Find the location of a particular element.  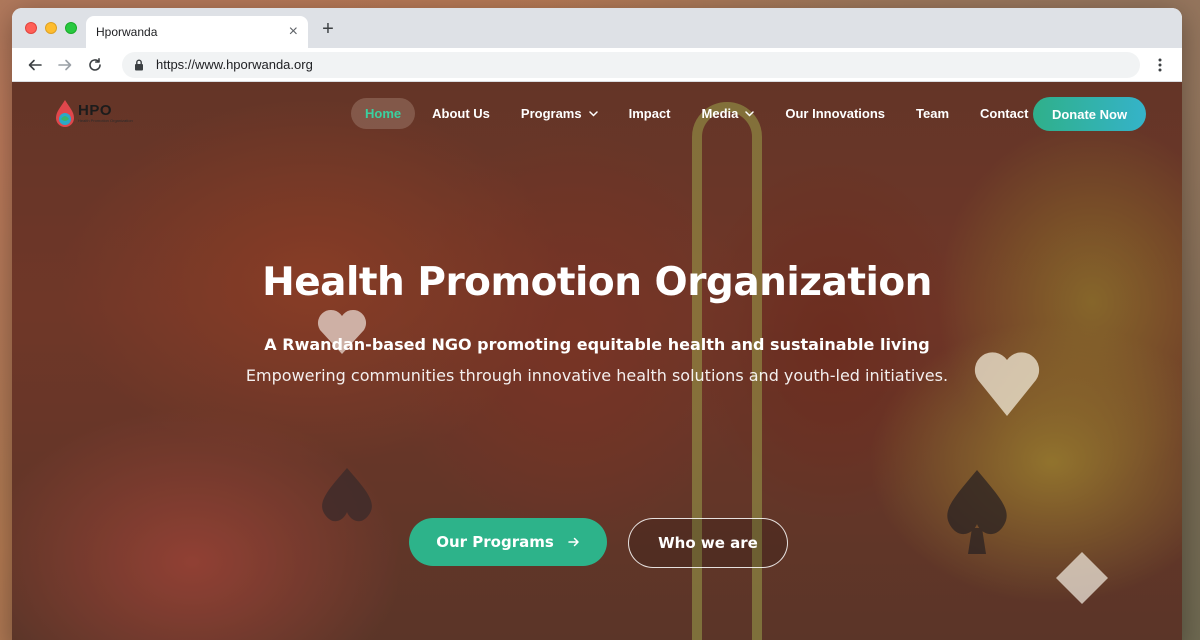

logo-tagline: Health Promotion Organization is located at coordinates (105, 120).